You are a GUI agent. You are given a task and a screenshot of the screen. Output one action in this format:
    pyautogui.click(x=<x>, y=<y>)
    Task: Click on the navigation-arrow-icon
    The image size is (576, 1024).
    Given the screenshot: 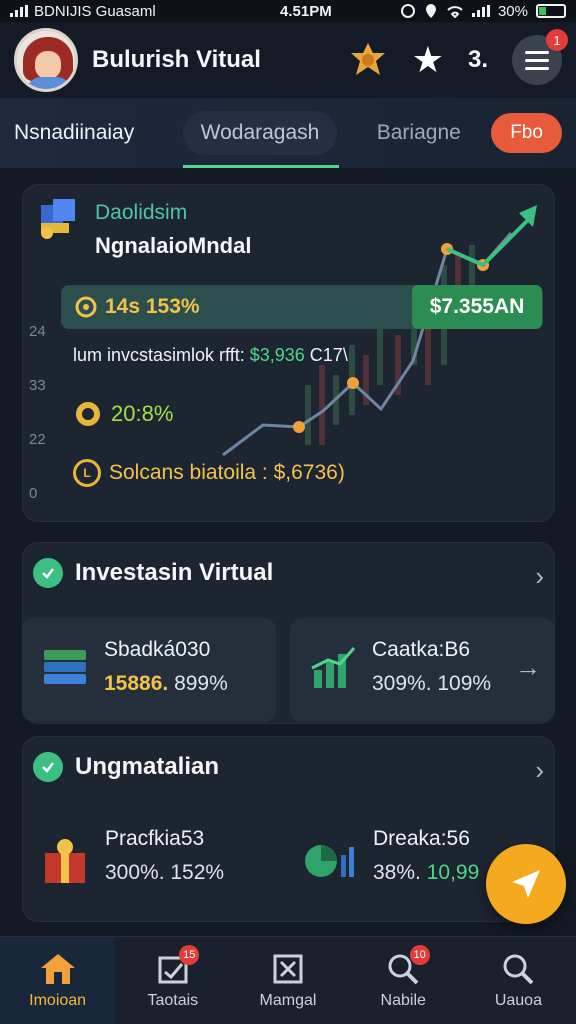 What is the action you would take?
    pyautogui.click(x=526, y=884)
    